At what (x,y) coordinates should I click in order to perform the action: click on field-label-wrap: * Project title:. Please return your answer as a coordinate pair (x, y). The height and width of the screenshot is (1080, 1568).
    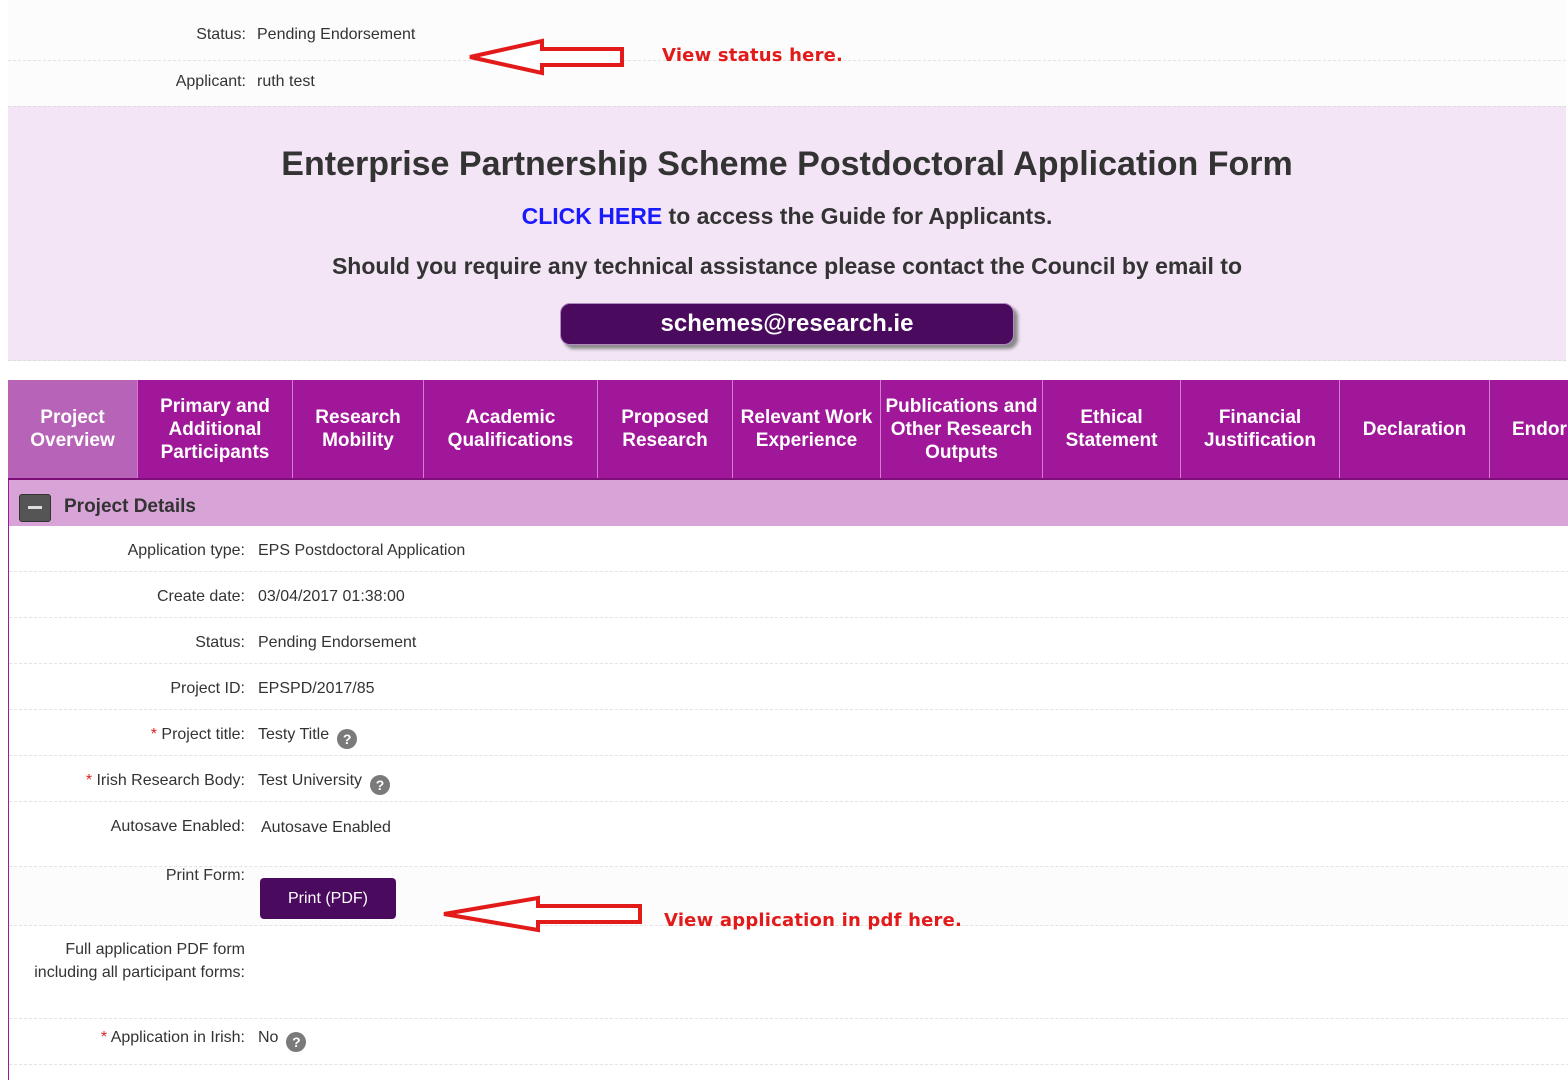
    Looking at the image, I should click on (198, 735).